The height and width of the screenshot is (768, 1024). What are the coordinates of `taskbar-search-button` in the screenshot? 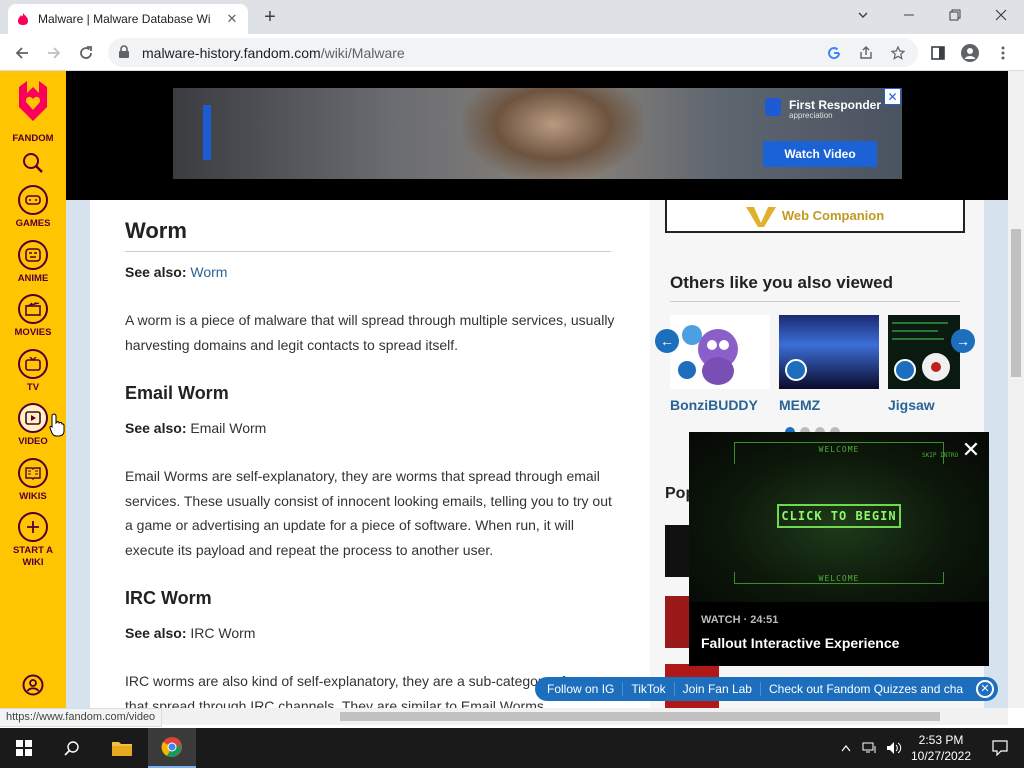 It's located at (72, 748).